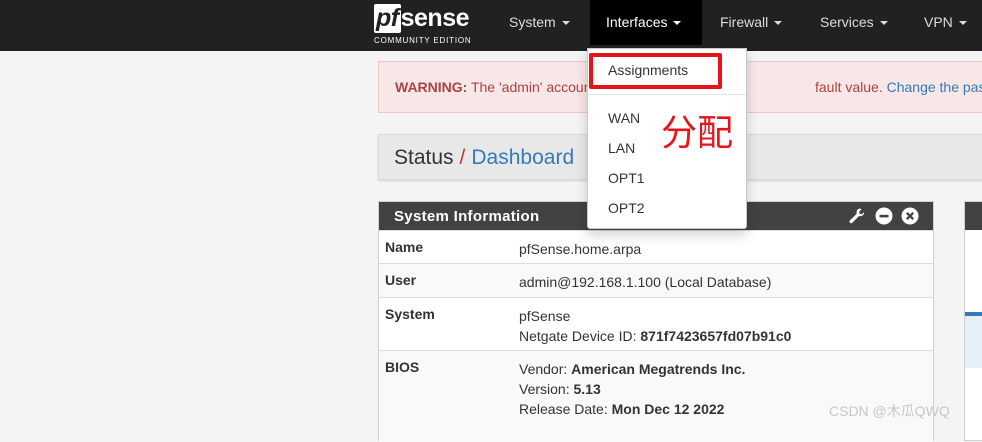  Describe the element at coordinates (431, 87) in the screenshot. I see `warning-label: WARNING:` at that location.